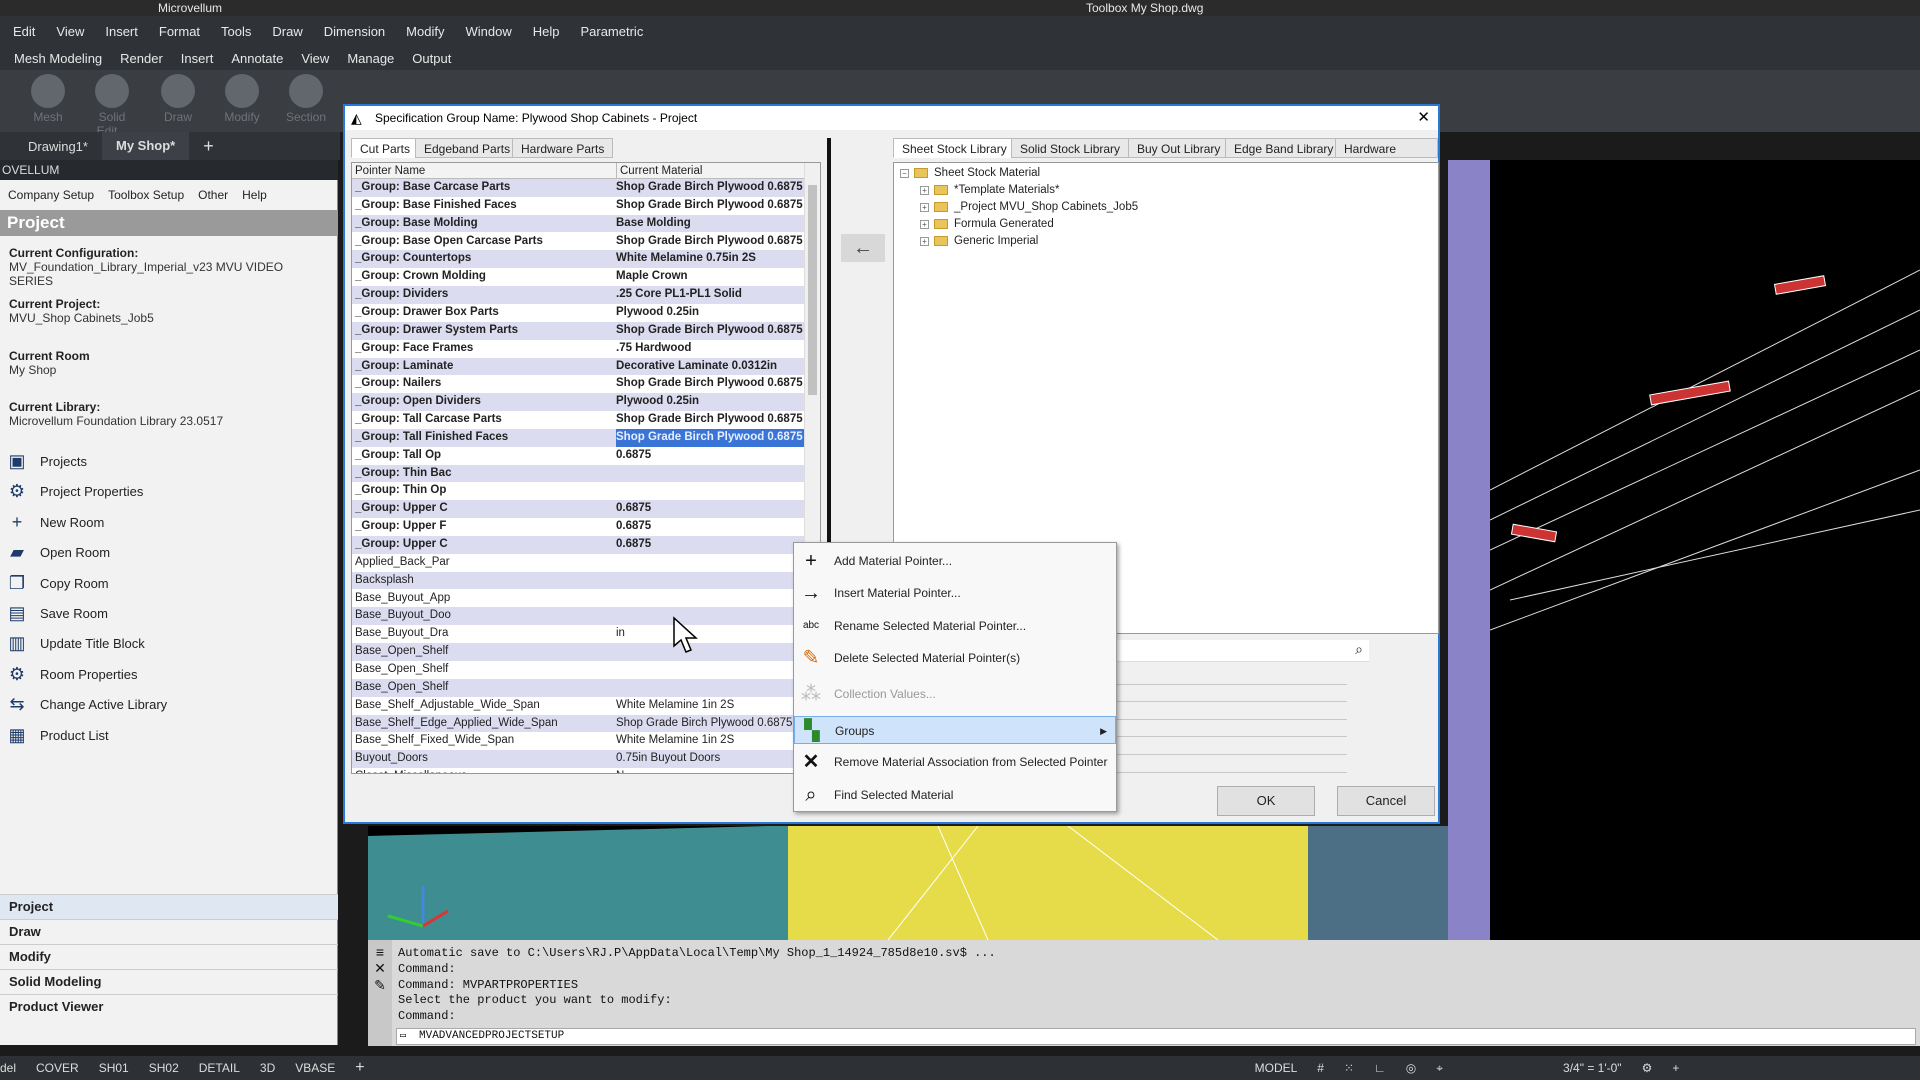  Describe the element at coordinates (74, 491) in the screenshot. I see `cmd-project-properties: ⚙ Project Properties` at that location.